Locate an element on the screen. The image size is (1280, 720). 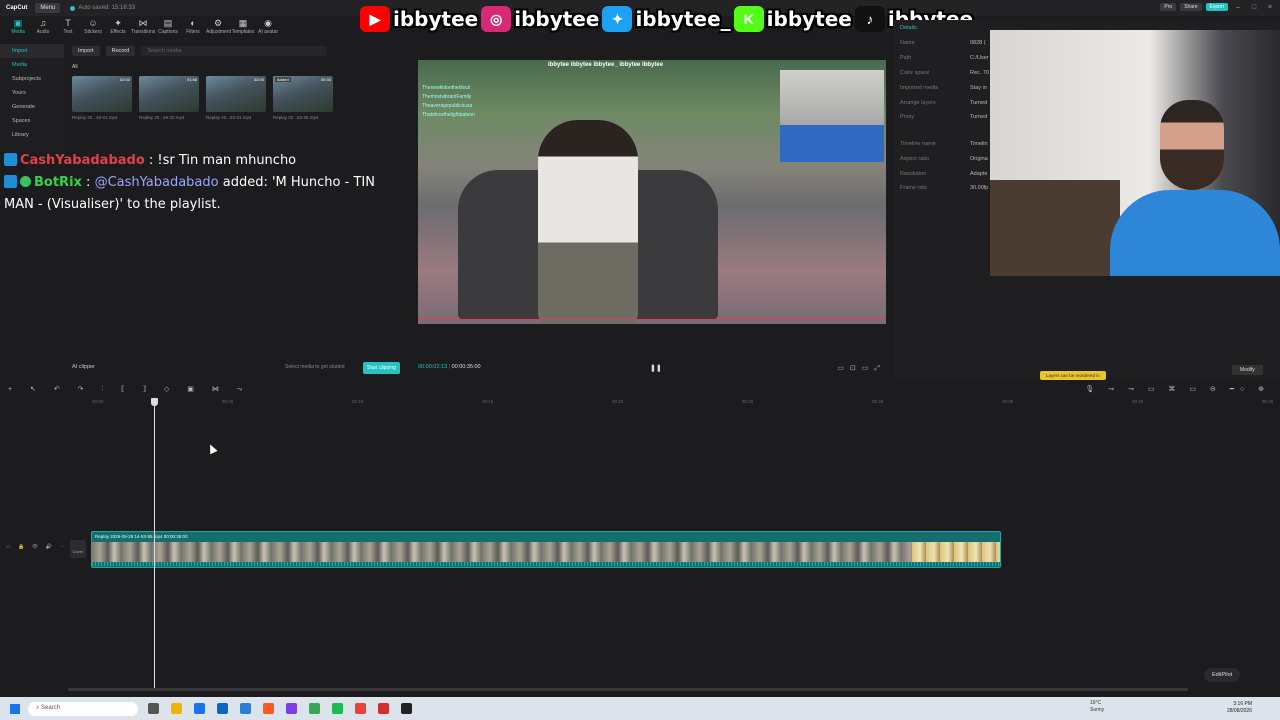
share-button: Share is located at coordinates (1191, 7).